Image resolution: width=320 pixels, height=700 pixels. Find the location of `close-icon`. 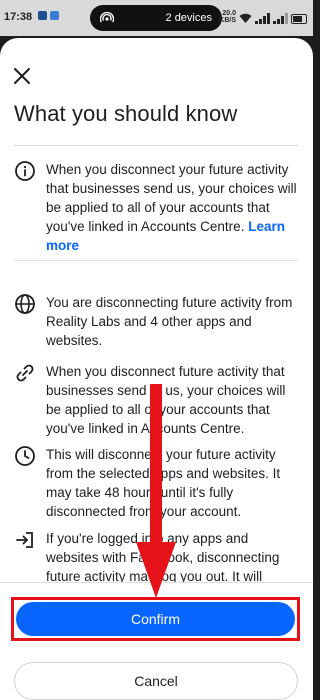

close-icon is located at coordinates (22, 76).